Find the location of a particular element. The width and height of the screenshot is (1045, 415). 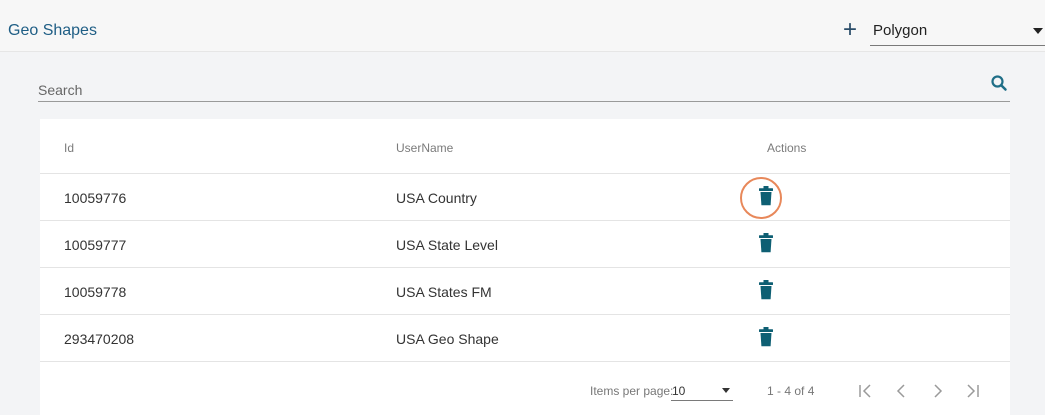

items-per-page-label: Items per page: is located at coordinates (632, 391).